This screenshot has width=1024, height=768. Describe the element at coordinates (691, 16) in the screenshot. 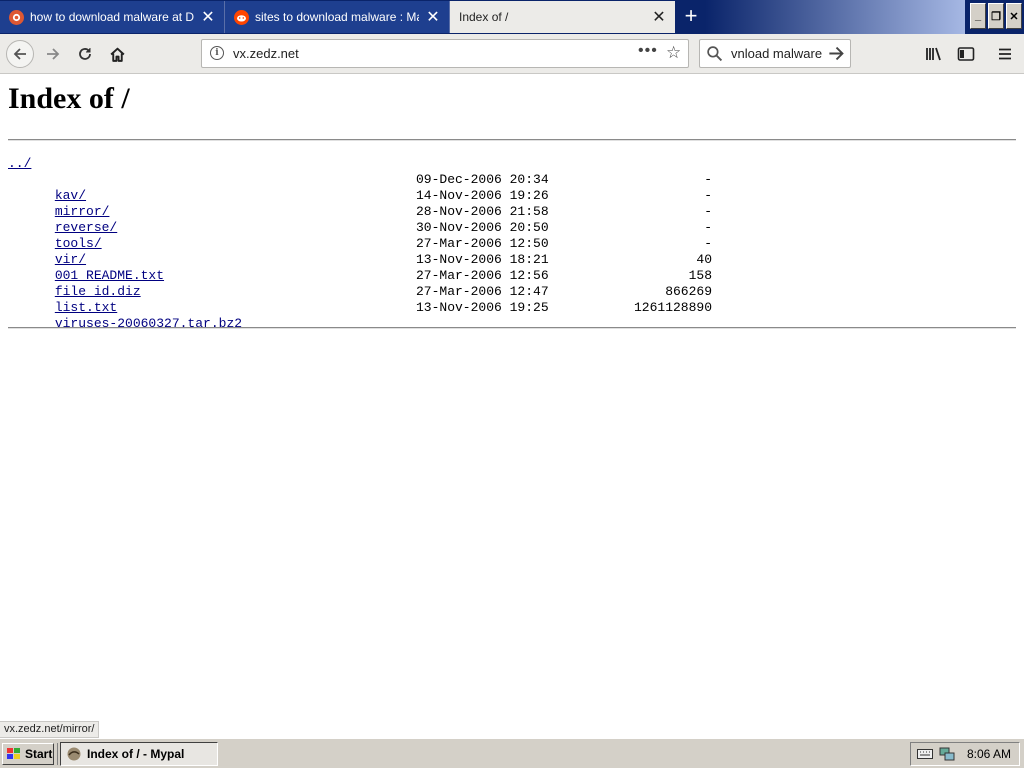

I see `new-tab-button: +` at that location.